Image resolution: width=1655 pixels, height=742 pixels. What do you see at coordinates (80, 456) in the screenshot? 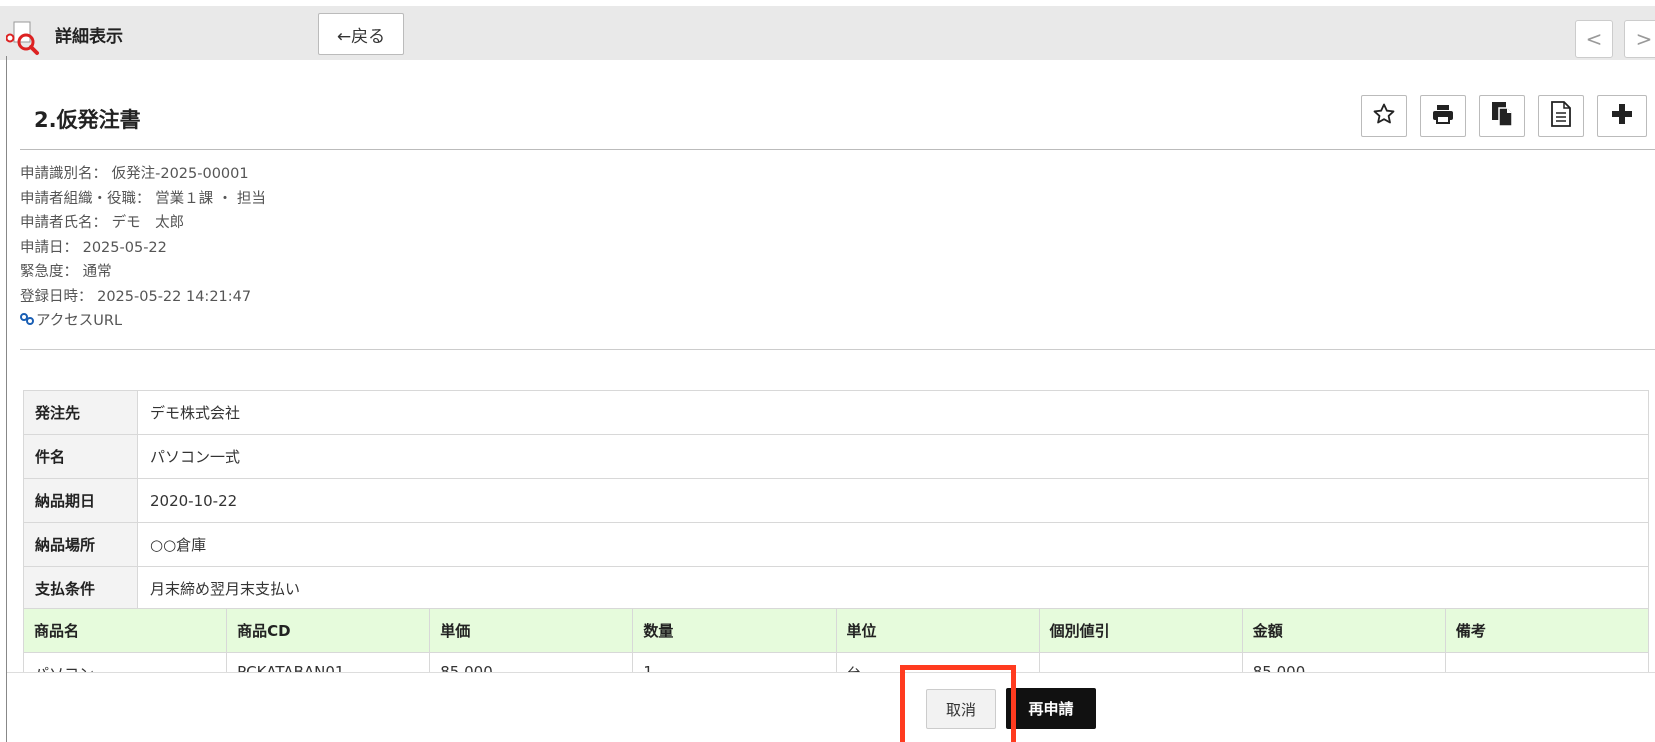
I see `field-label: 件名` at bounding box center [80, 456].